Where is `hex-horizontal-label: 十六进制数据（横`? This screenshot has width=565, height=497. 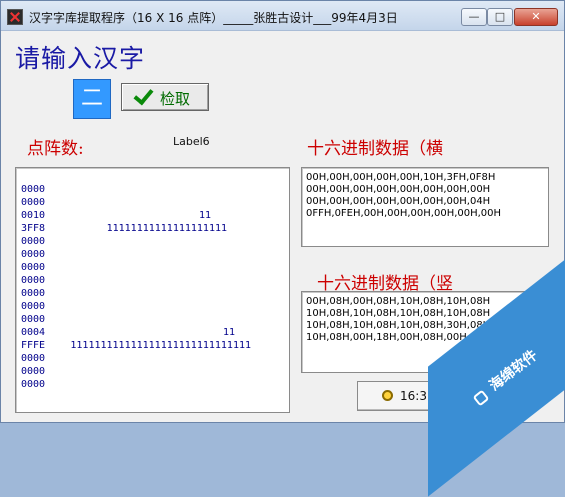 hex-horizontal-label: 十六进制数据（横 is located at coordinates (375, 149).